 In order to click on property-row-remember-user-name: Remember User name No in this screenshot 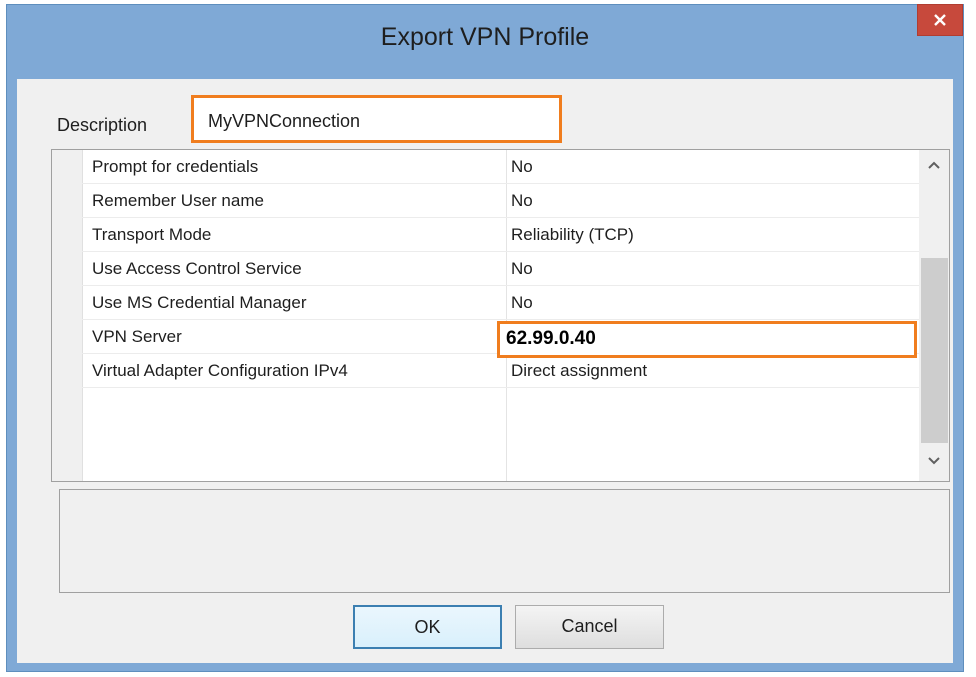, I will do `click(501, 201)`.